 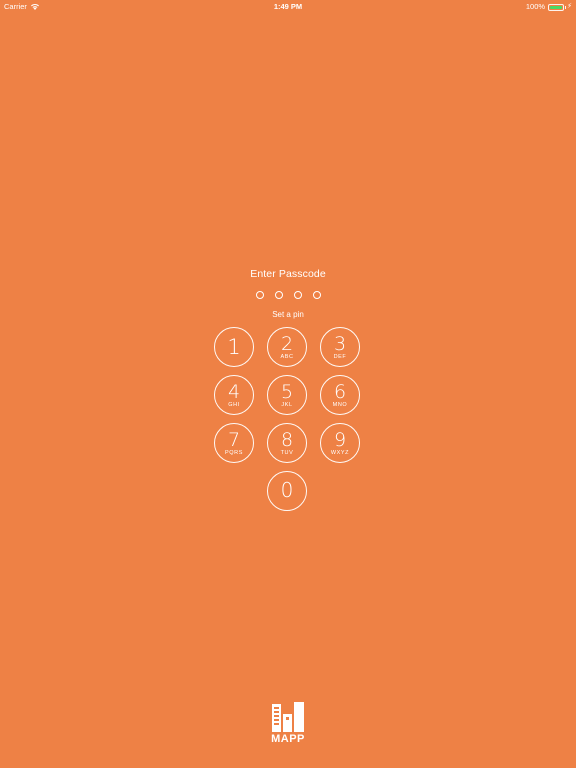 I want to click on key-digit: 5, so click(x=287, y=392).